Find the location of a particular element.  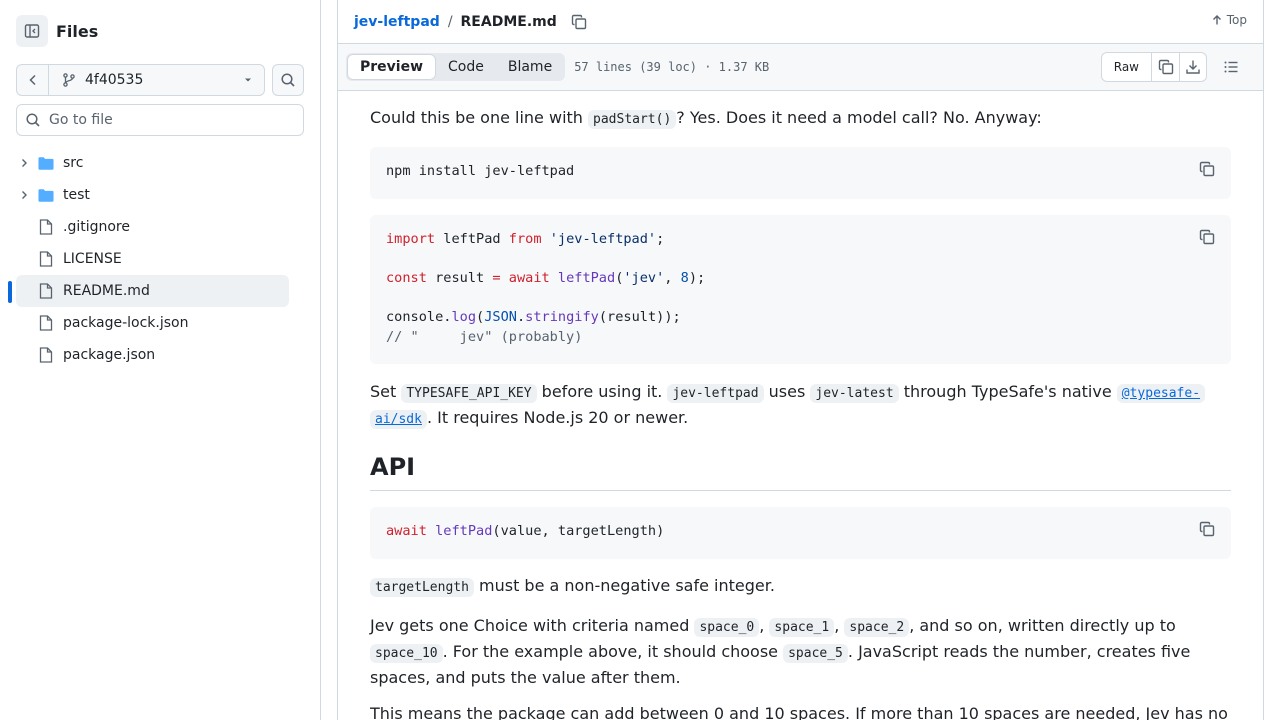

search-files-button is located at coordinates (288, 80).